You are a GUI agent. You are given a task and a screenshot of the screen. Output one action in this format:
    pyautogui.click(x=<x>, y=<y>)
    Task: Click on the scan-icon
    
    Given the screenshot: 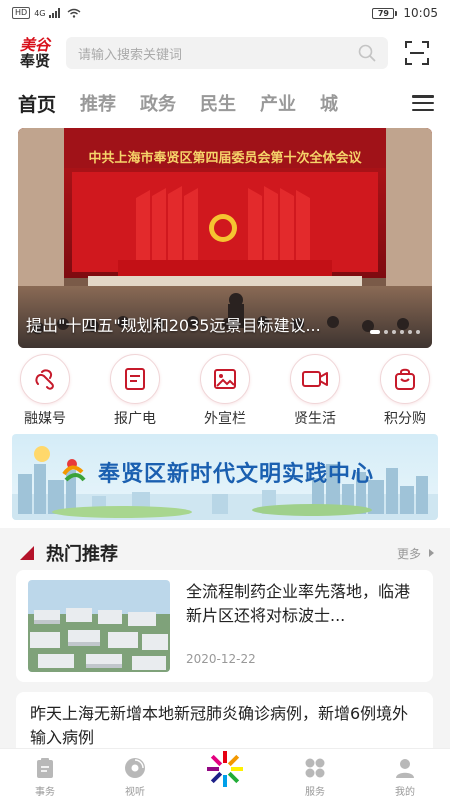 What is the action you would take?
    pyautogui.click(x=417, y=53)
    